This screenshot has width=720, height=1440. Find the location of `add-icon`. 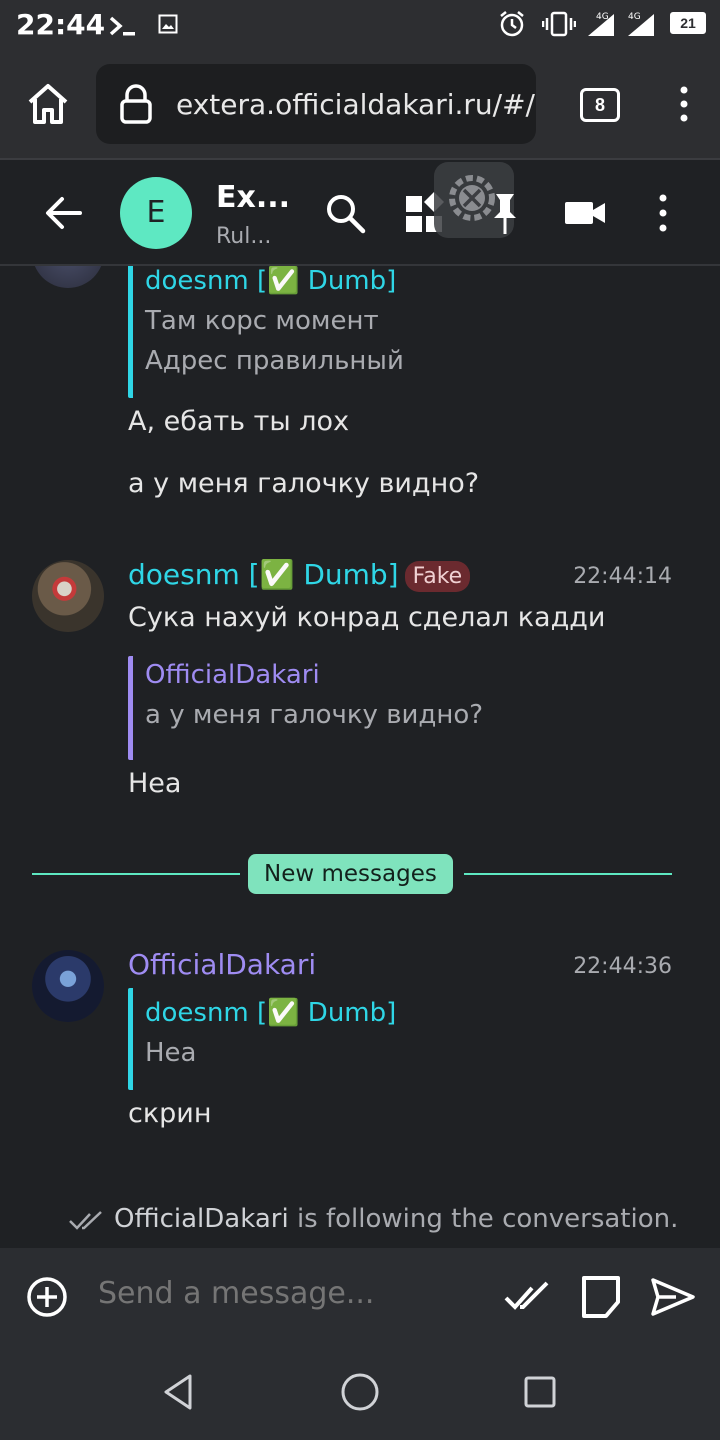

add-icon is located at coordinates (47, 1297).